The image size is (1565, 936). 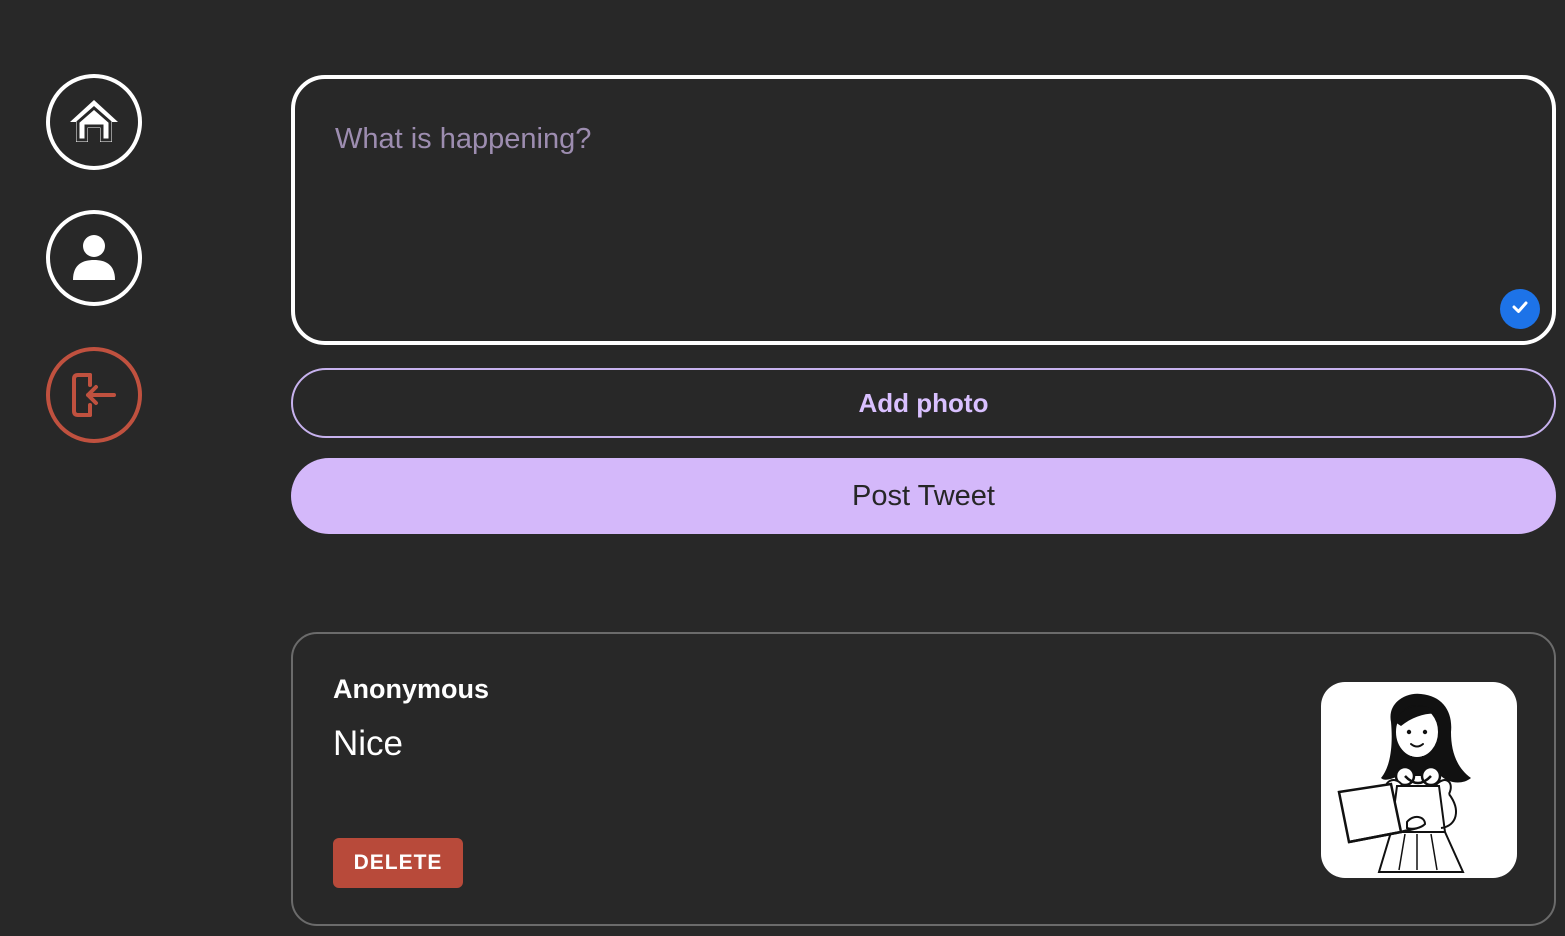 I want to click on logout-button, so click(x=94, y=395).